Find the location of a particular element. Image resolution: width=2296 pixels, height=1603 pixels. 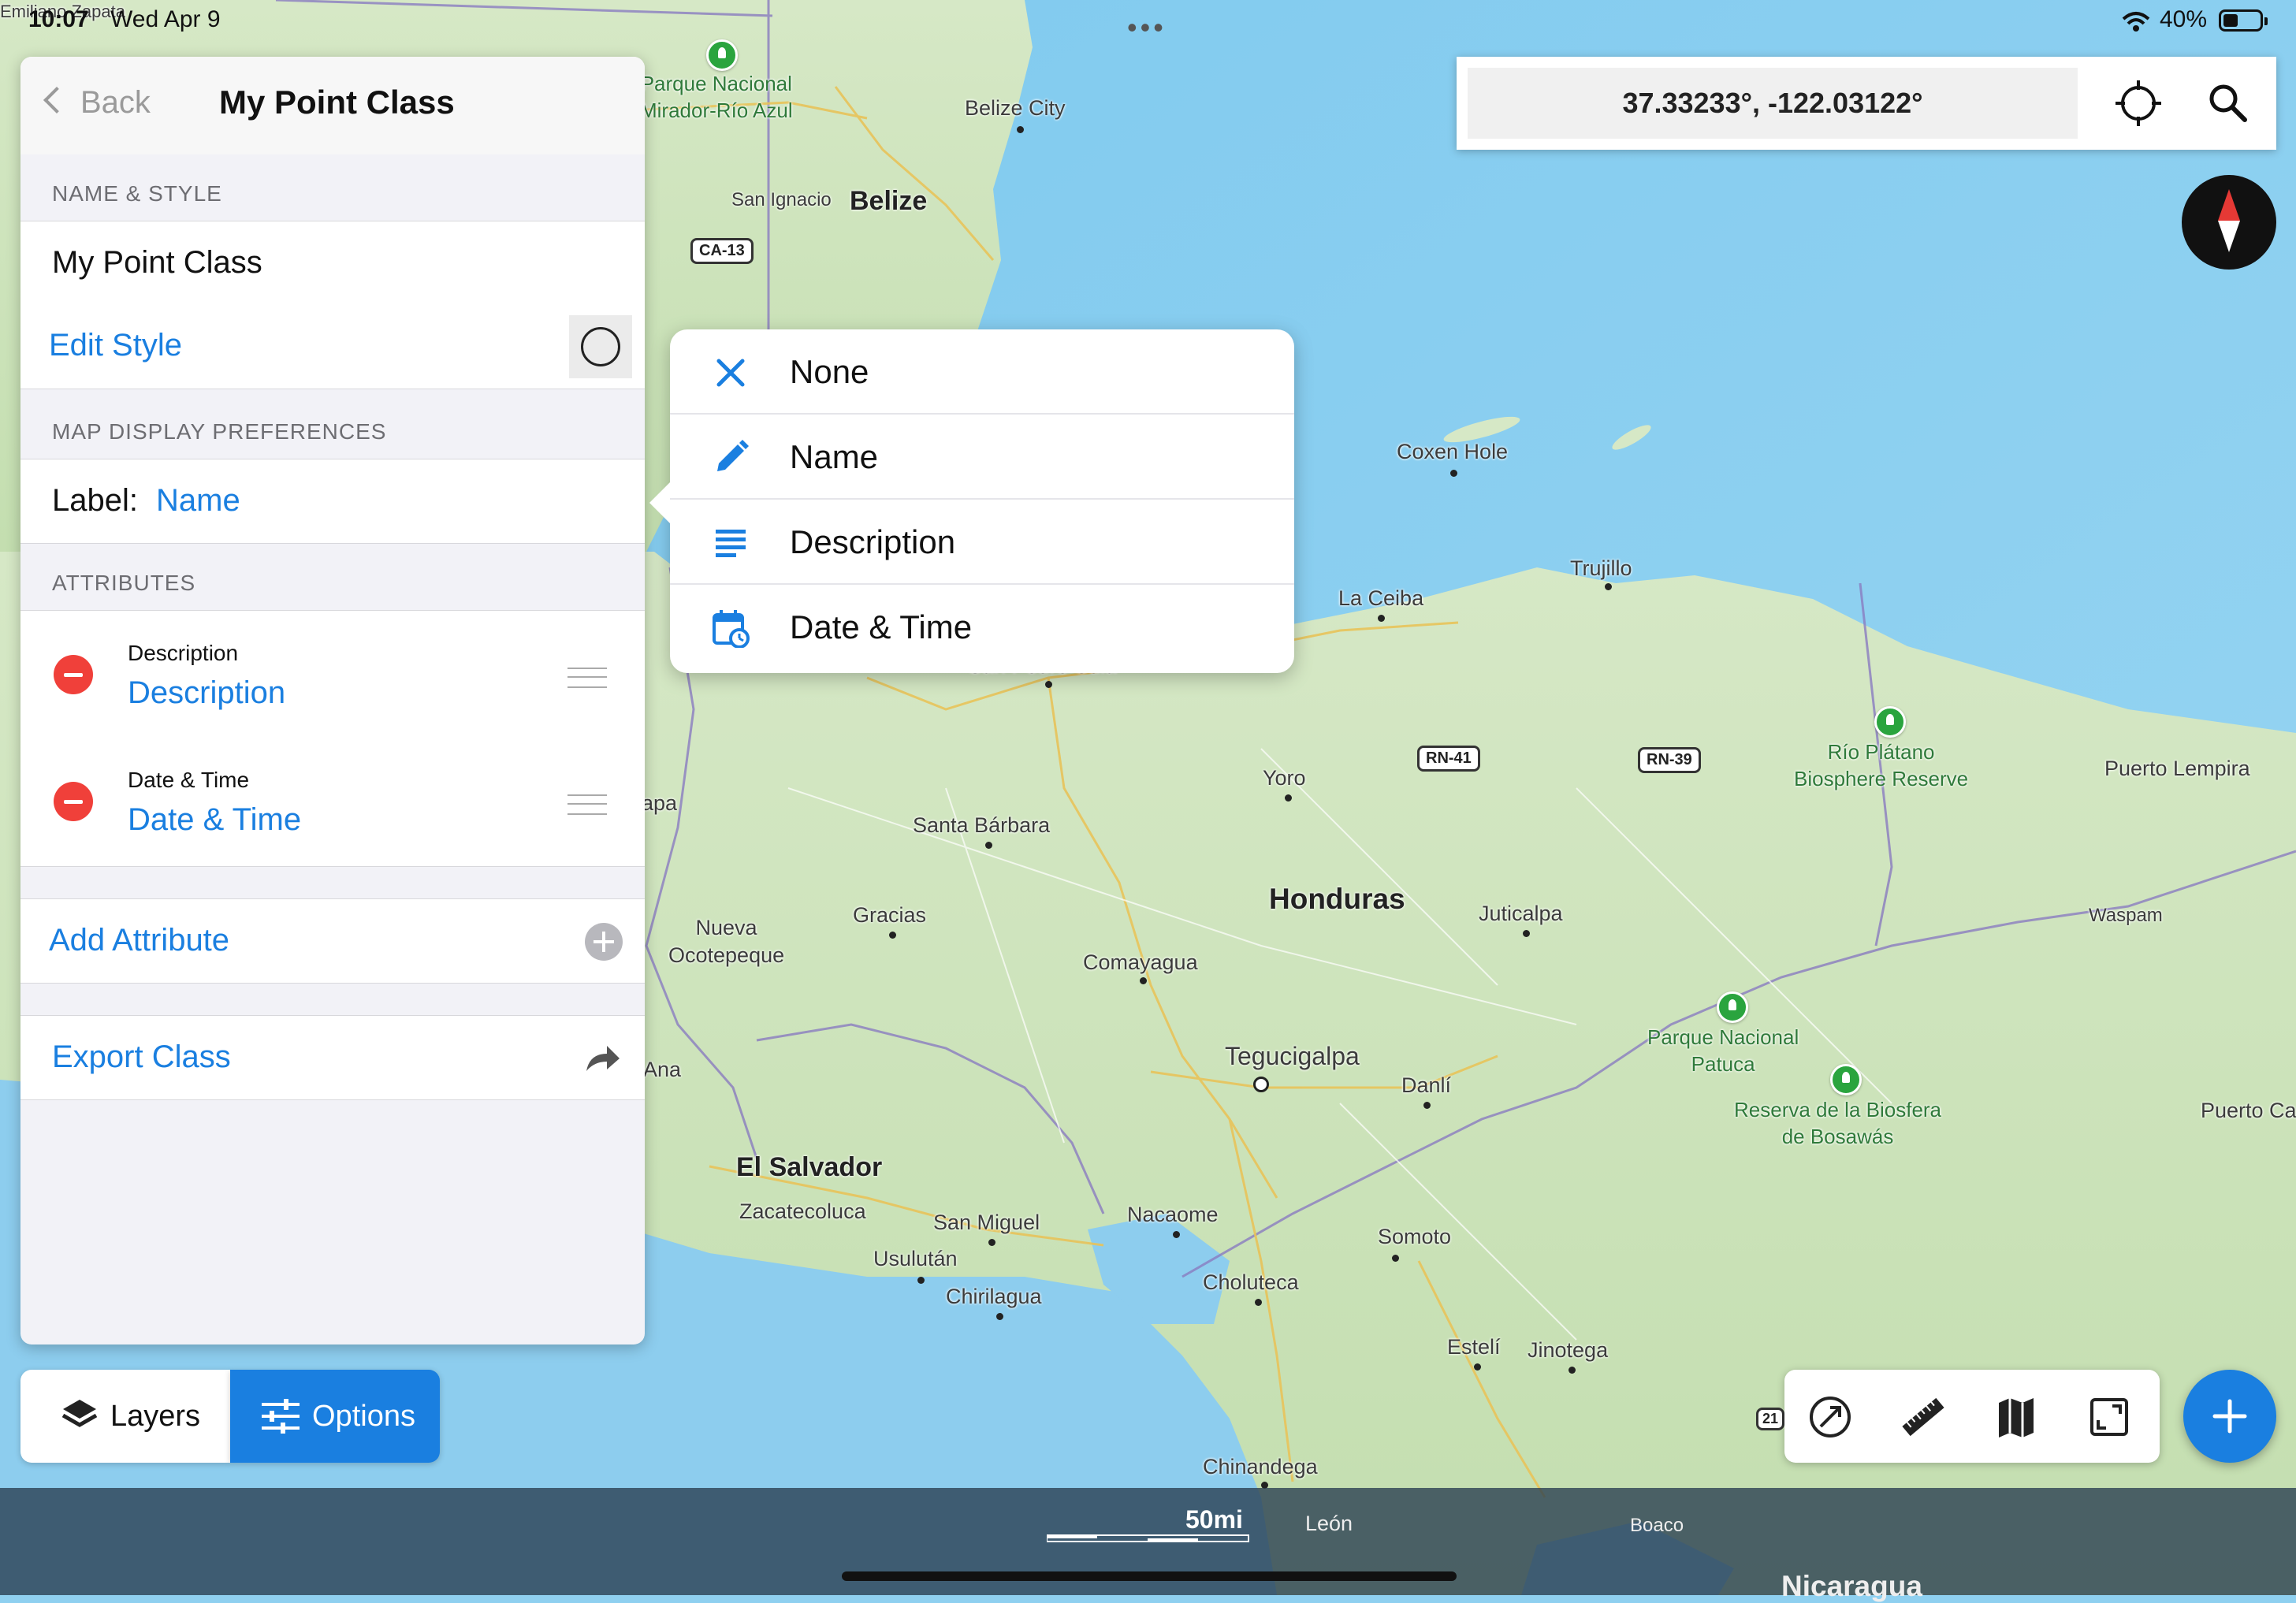

popover-arrow is located at coordinates (660, 503).